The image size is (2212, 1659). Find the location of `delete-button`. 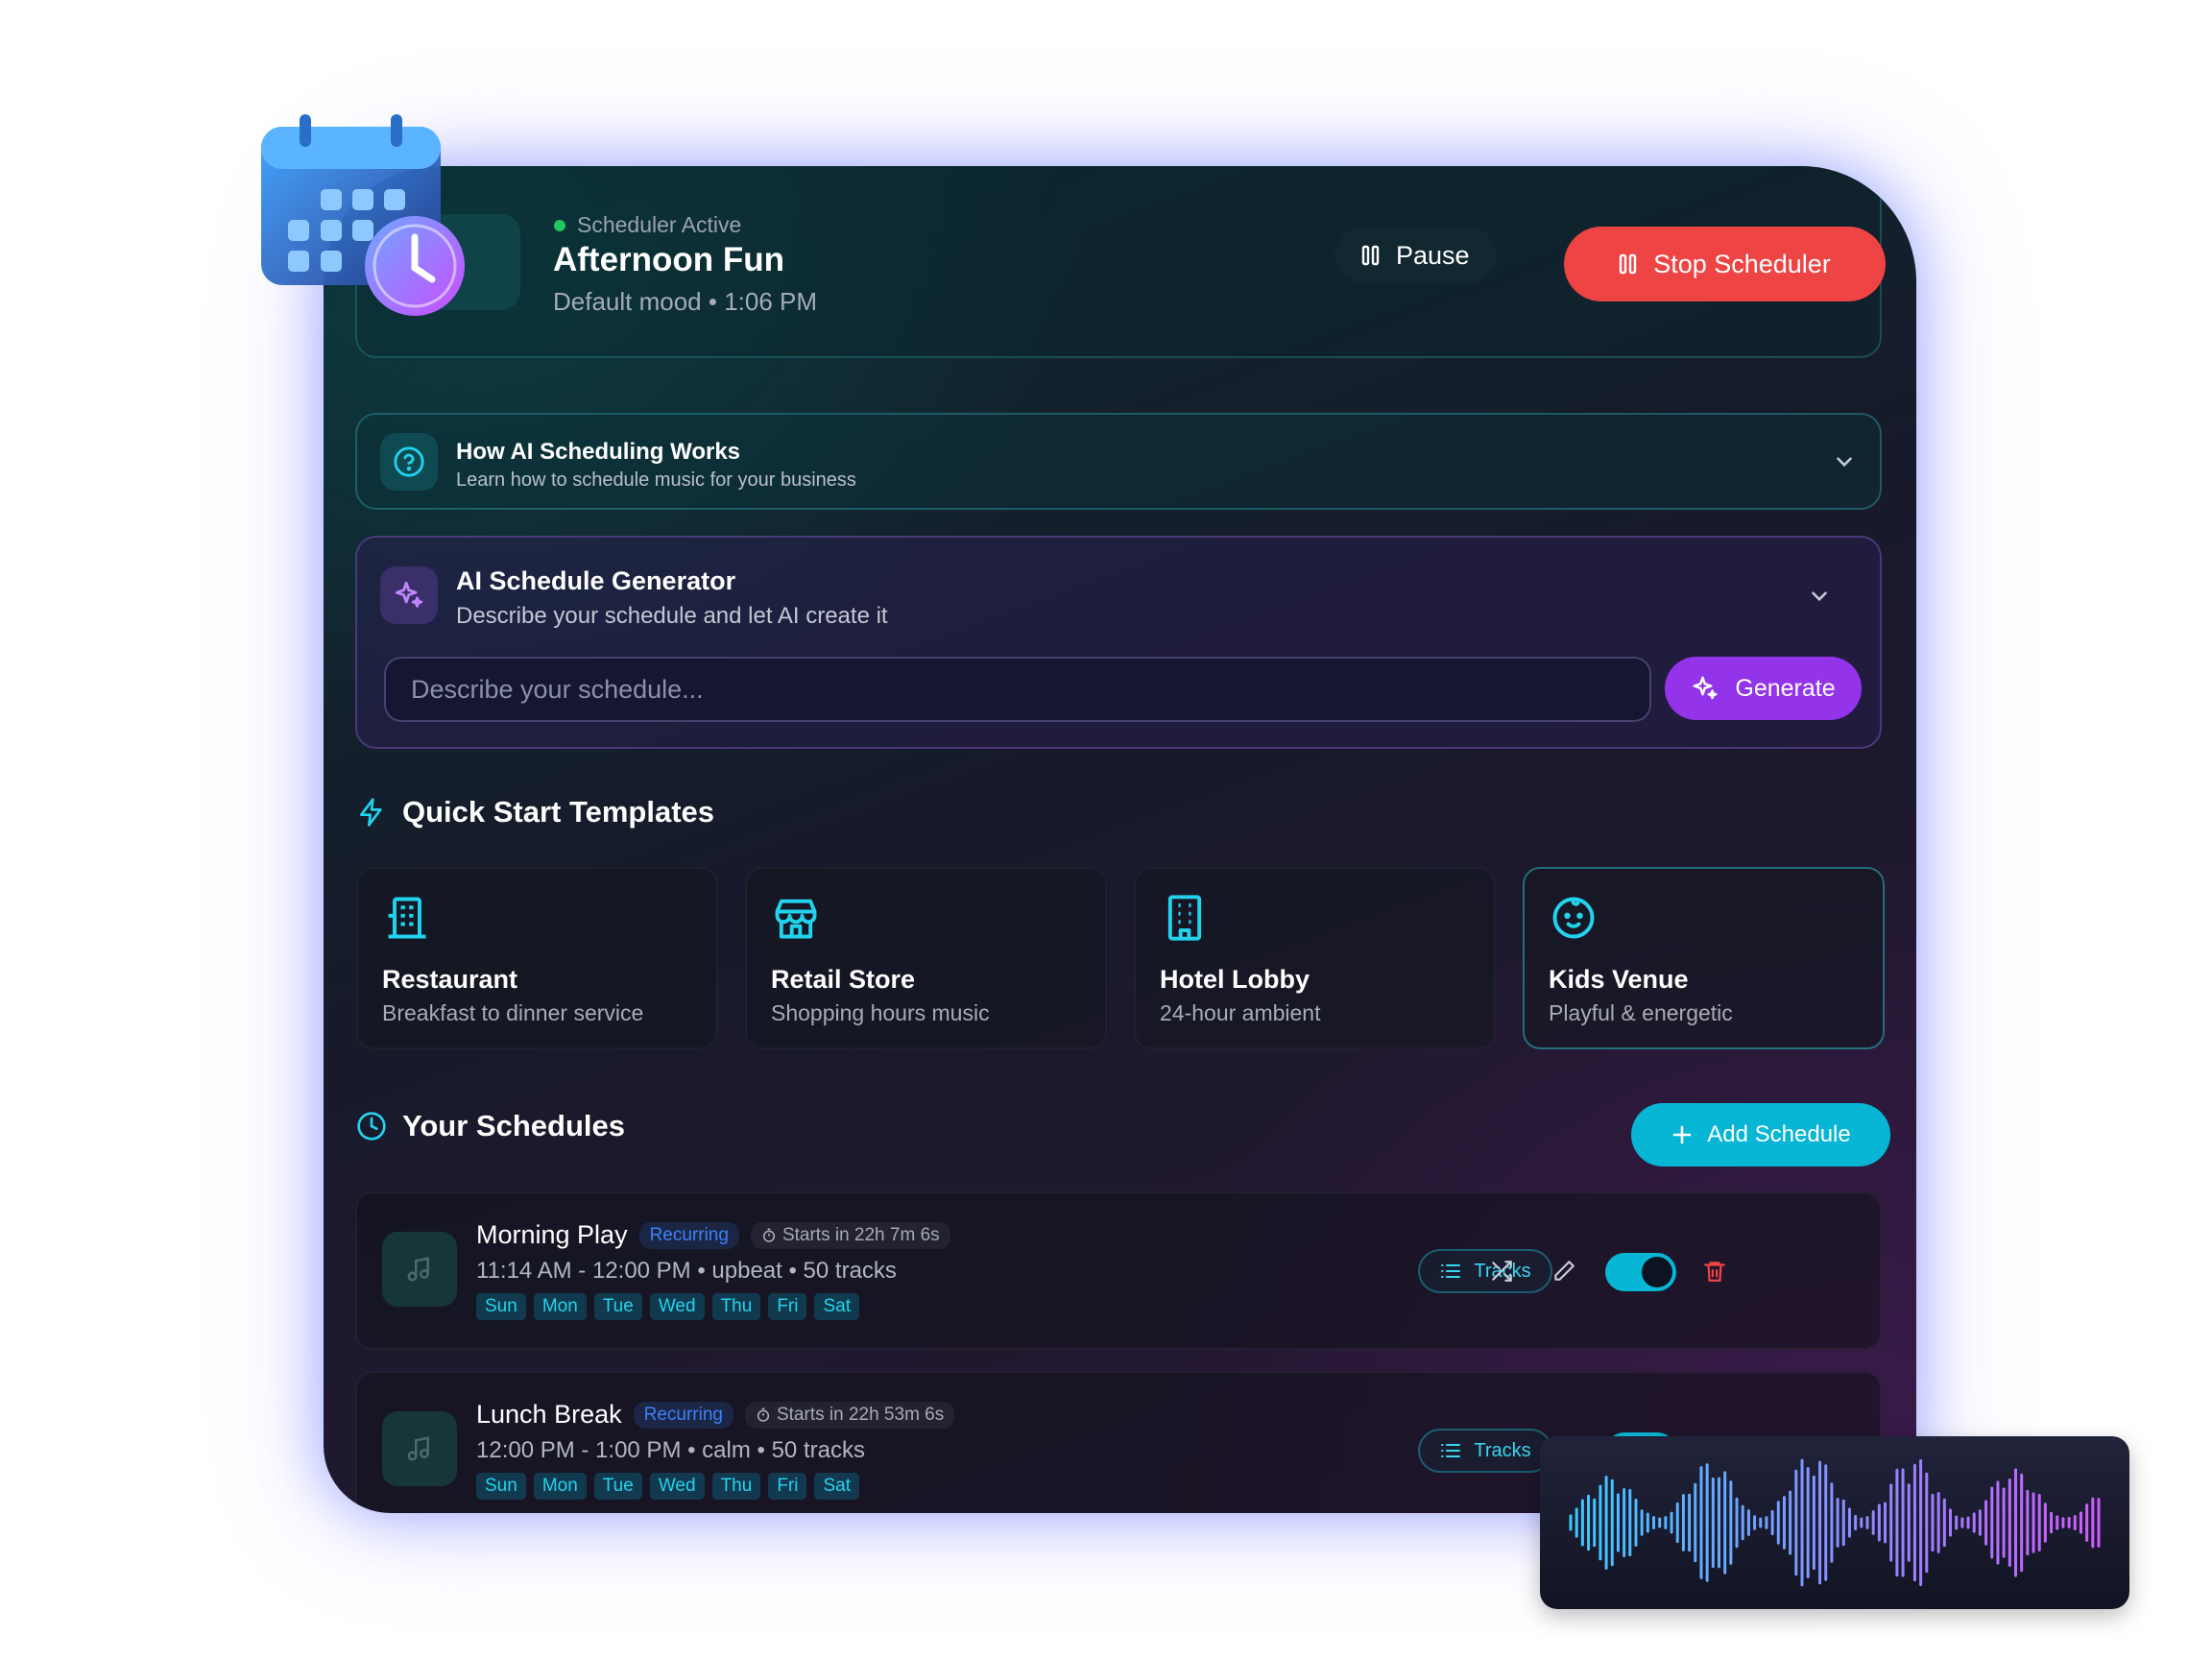

delete-button is located at coordinates (1714, 1271).